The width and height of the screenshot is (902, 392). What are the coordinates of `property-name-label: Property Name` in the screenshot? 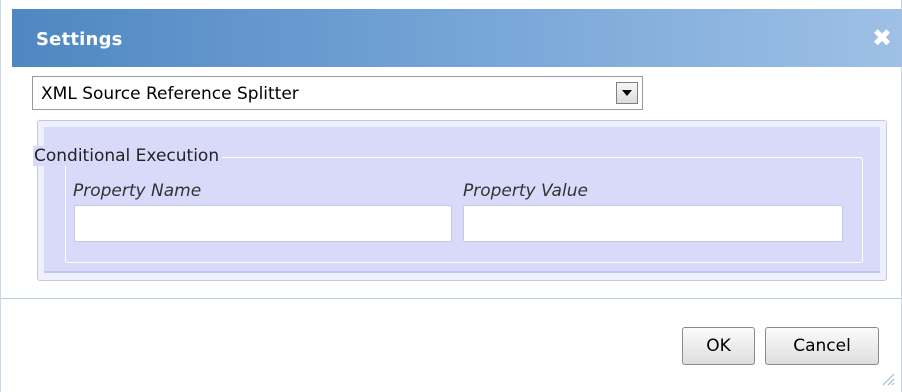 It's located at (137, 191).